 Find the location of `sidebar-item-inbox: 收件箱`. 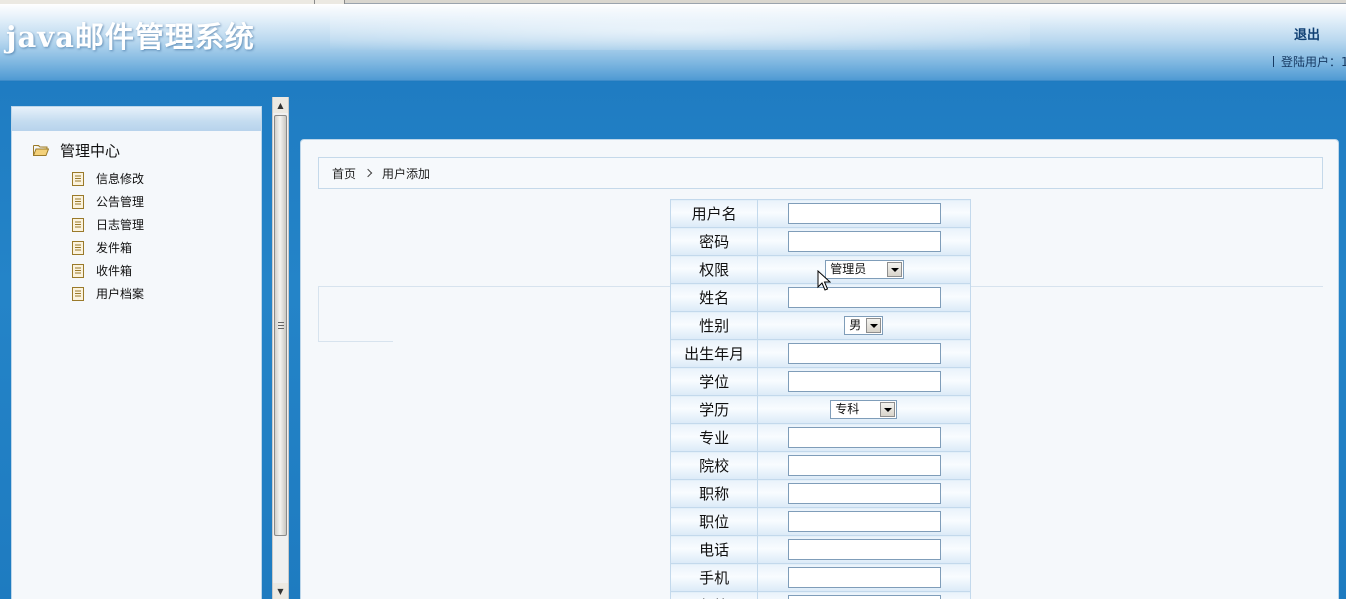

sidebar-item-inbox: 收件箱 is located at coordinates (108, 270).